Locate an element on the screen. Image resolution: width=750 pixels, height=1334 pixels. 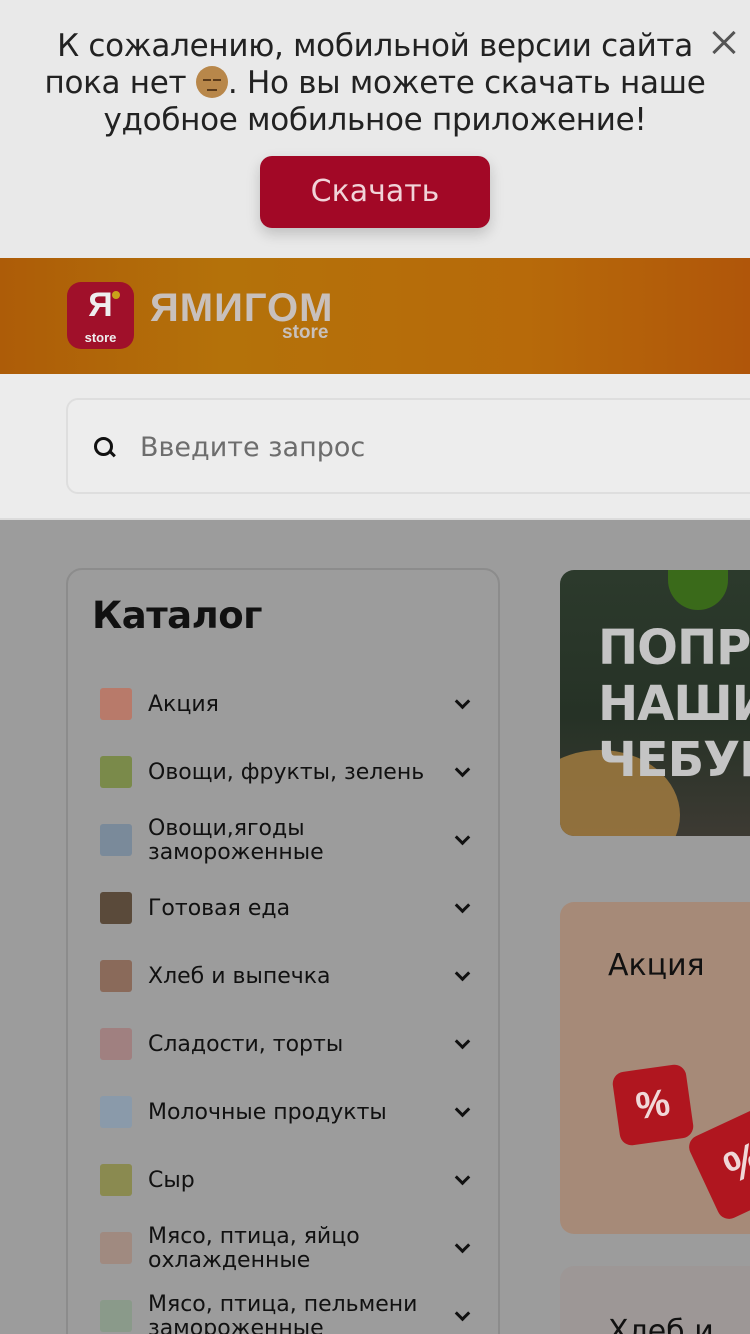
sale-card-title: Акция is located at coordinates (656, 965).